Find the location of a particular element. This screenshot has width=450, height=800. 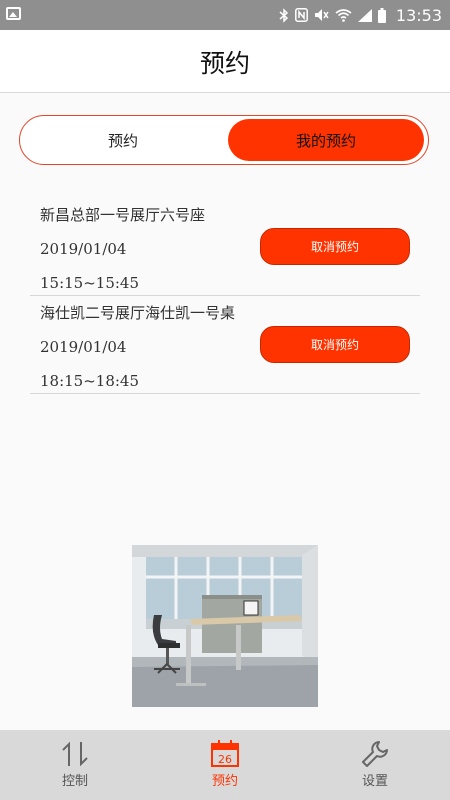

page-title: 预约 is located at coordinates (224, 63).